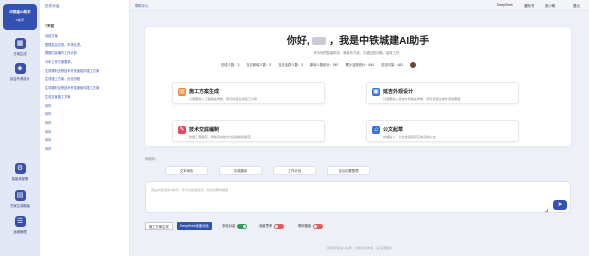  Describe the element at coordinates (379, 41) in the screenshot. I see `greeting-suffix: ，我是中铁城建AI助手` at that location.